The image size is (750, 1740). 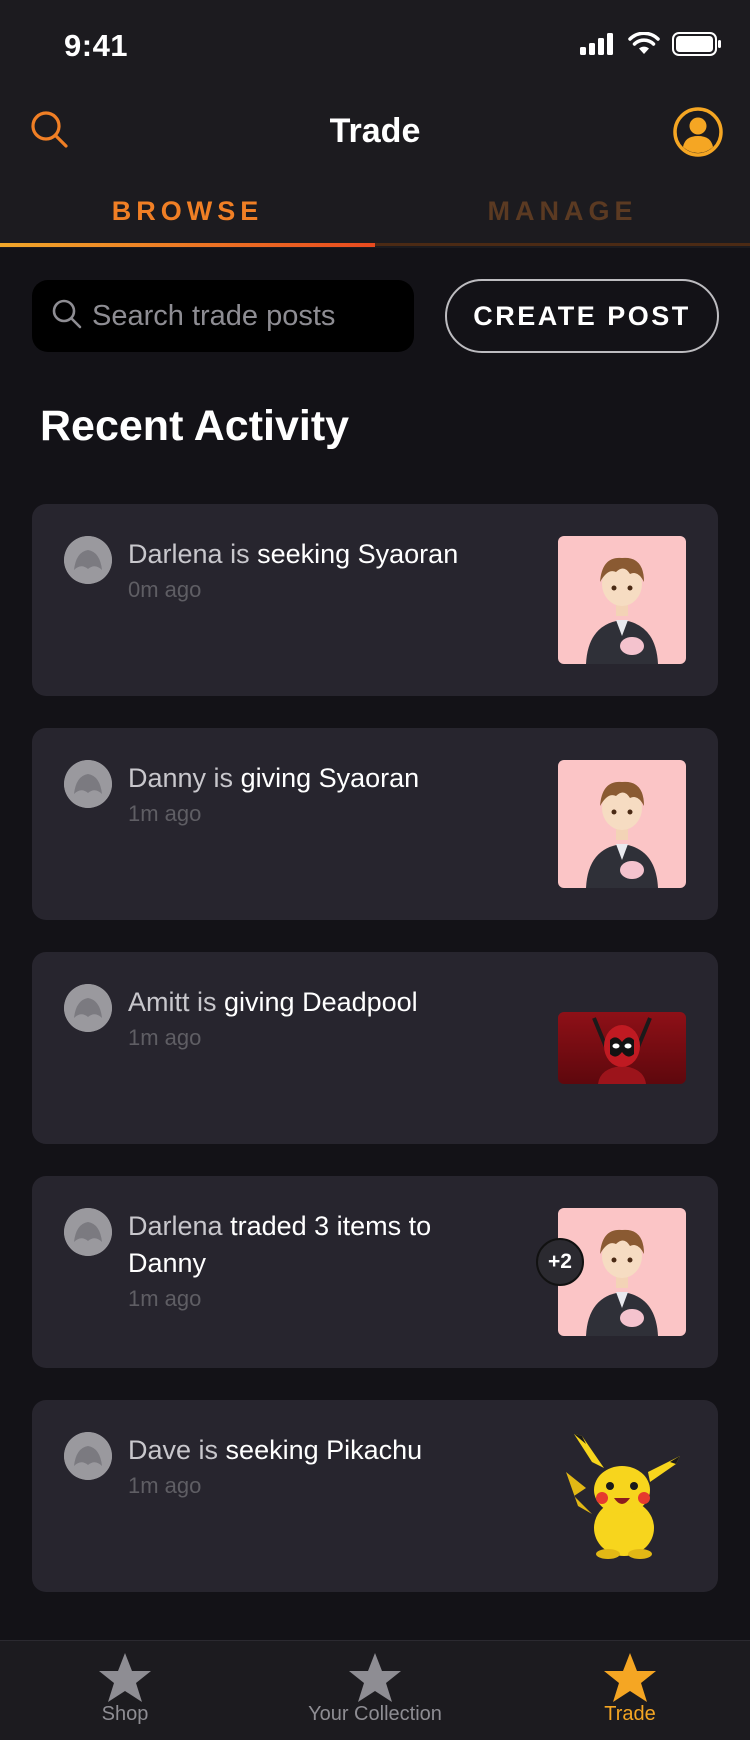 I want to click on tabbar-item-trade: Trade, so click(x=627, y=1690).